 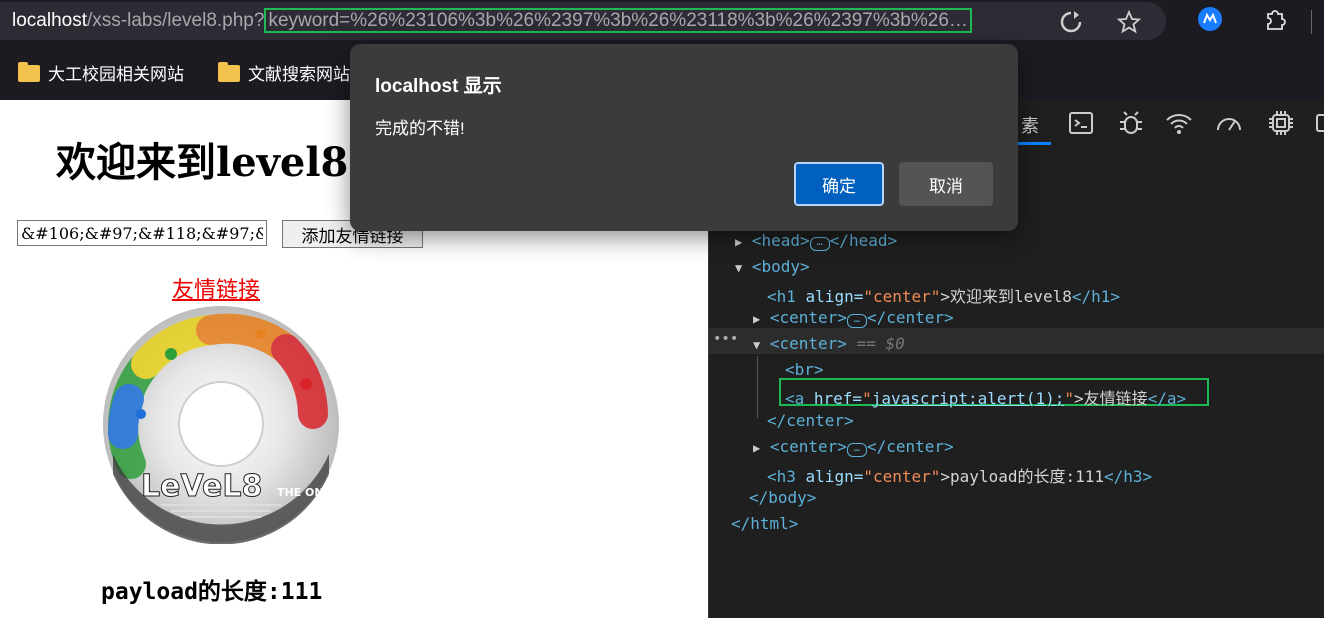 I want to click on dom-line-body-close: </body>, so click(x=782, y=497).